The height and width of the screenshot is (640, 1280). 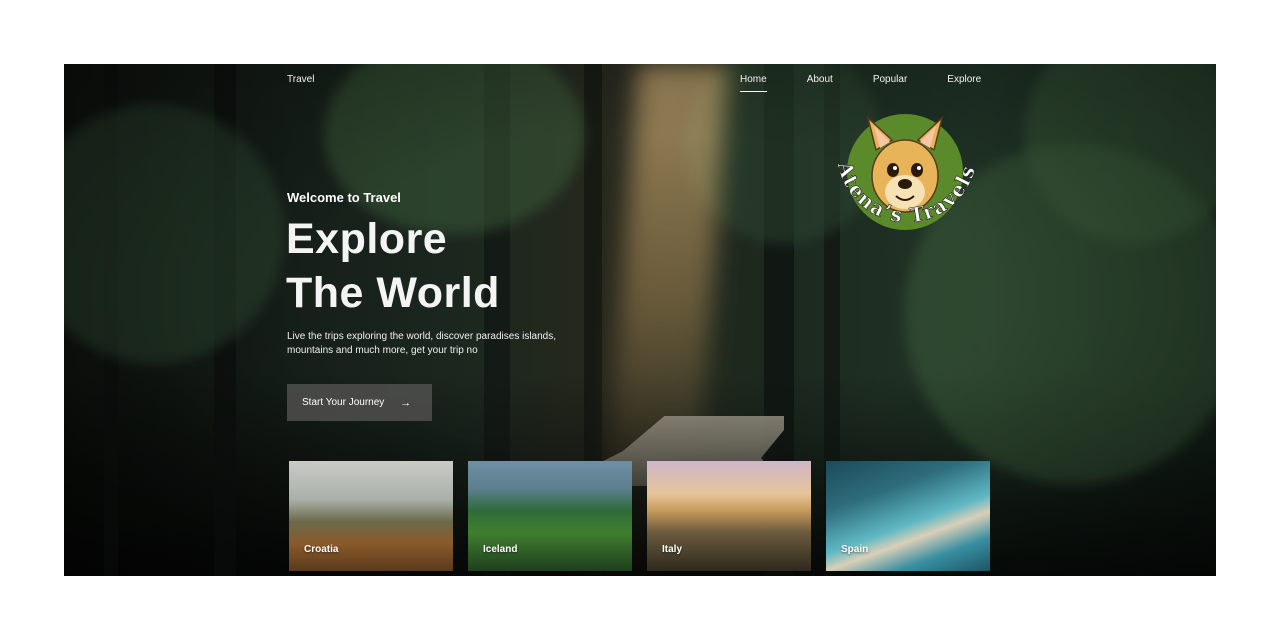 What do you see at coordinates (406, 402) in the screenshot?
I see `arrow-right-icon: →` at bounding box center [406, 402].